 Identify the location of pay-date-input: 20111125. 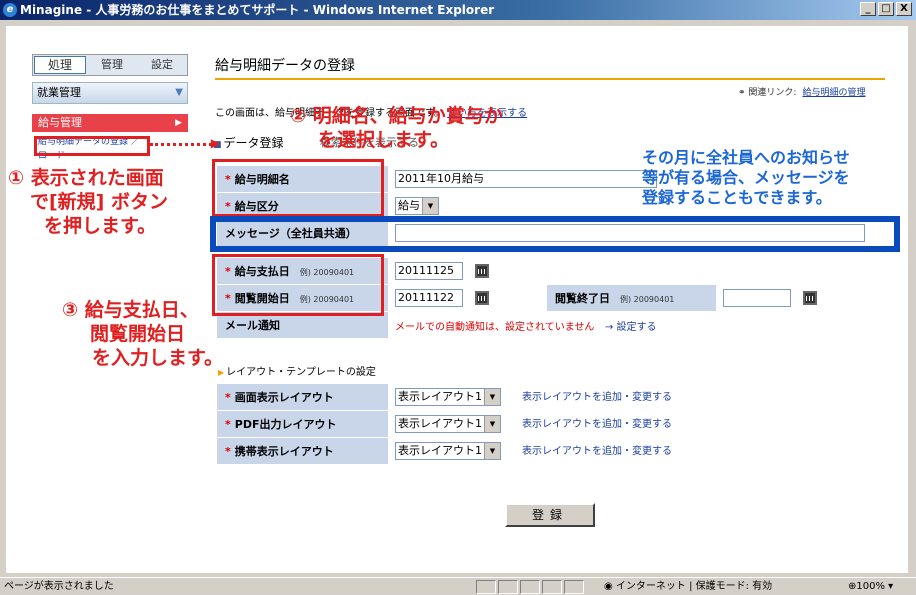
(429, 271).